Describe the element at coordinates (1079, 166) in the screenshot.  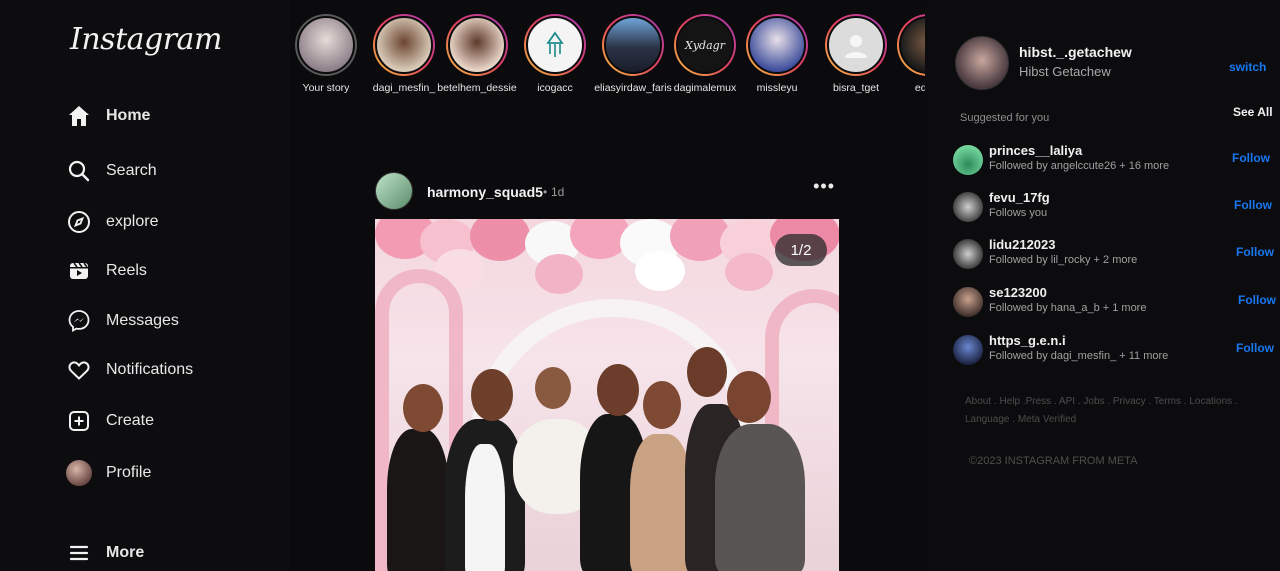
I see `suggestion-subtitle: Followed by angelccute26 + 16 more` at that location.